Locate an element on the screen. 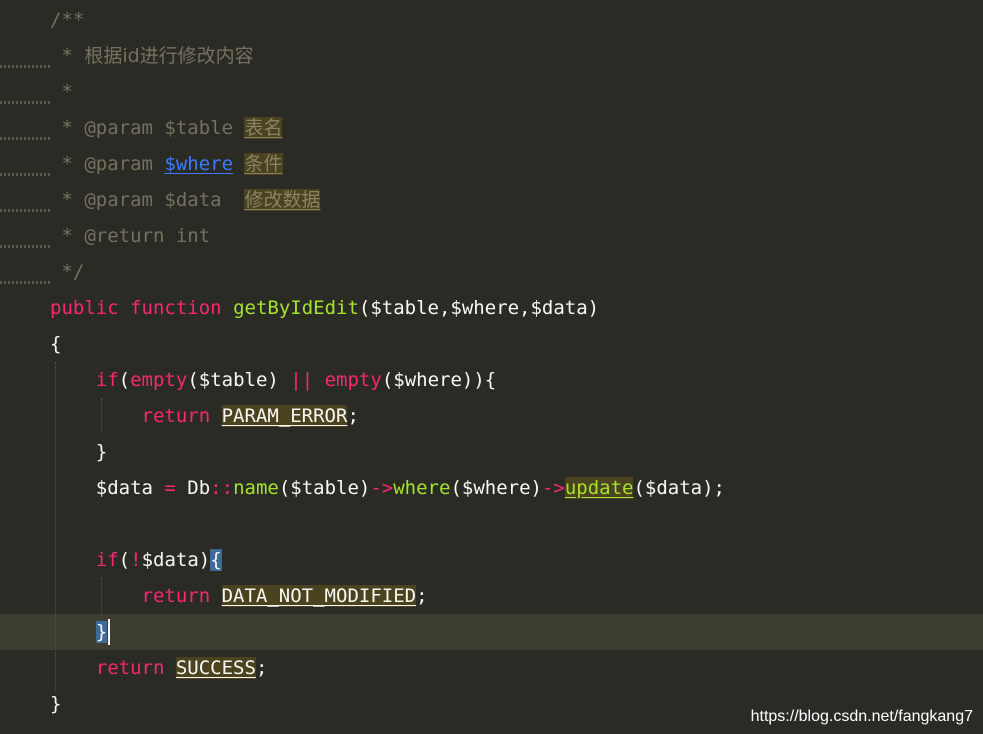 The height and width of the screenshot is (734, 983). code-token: $data is located at coordinates (107, 488).